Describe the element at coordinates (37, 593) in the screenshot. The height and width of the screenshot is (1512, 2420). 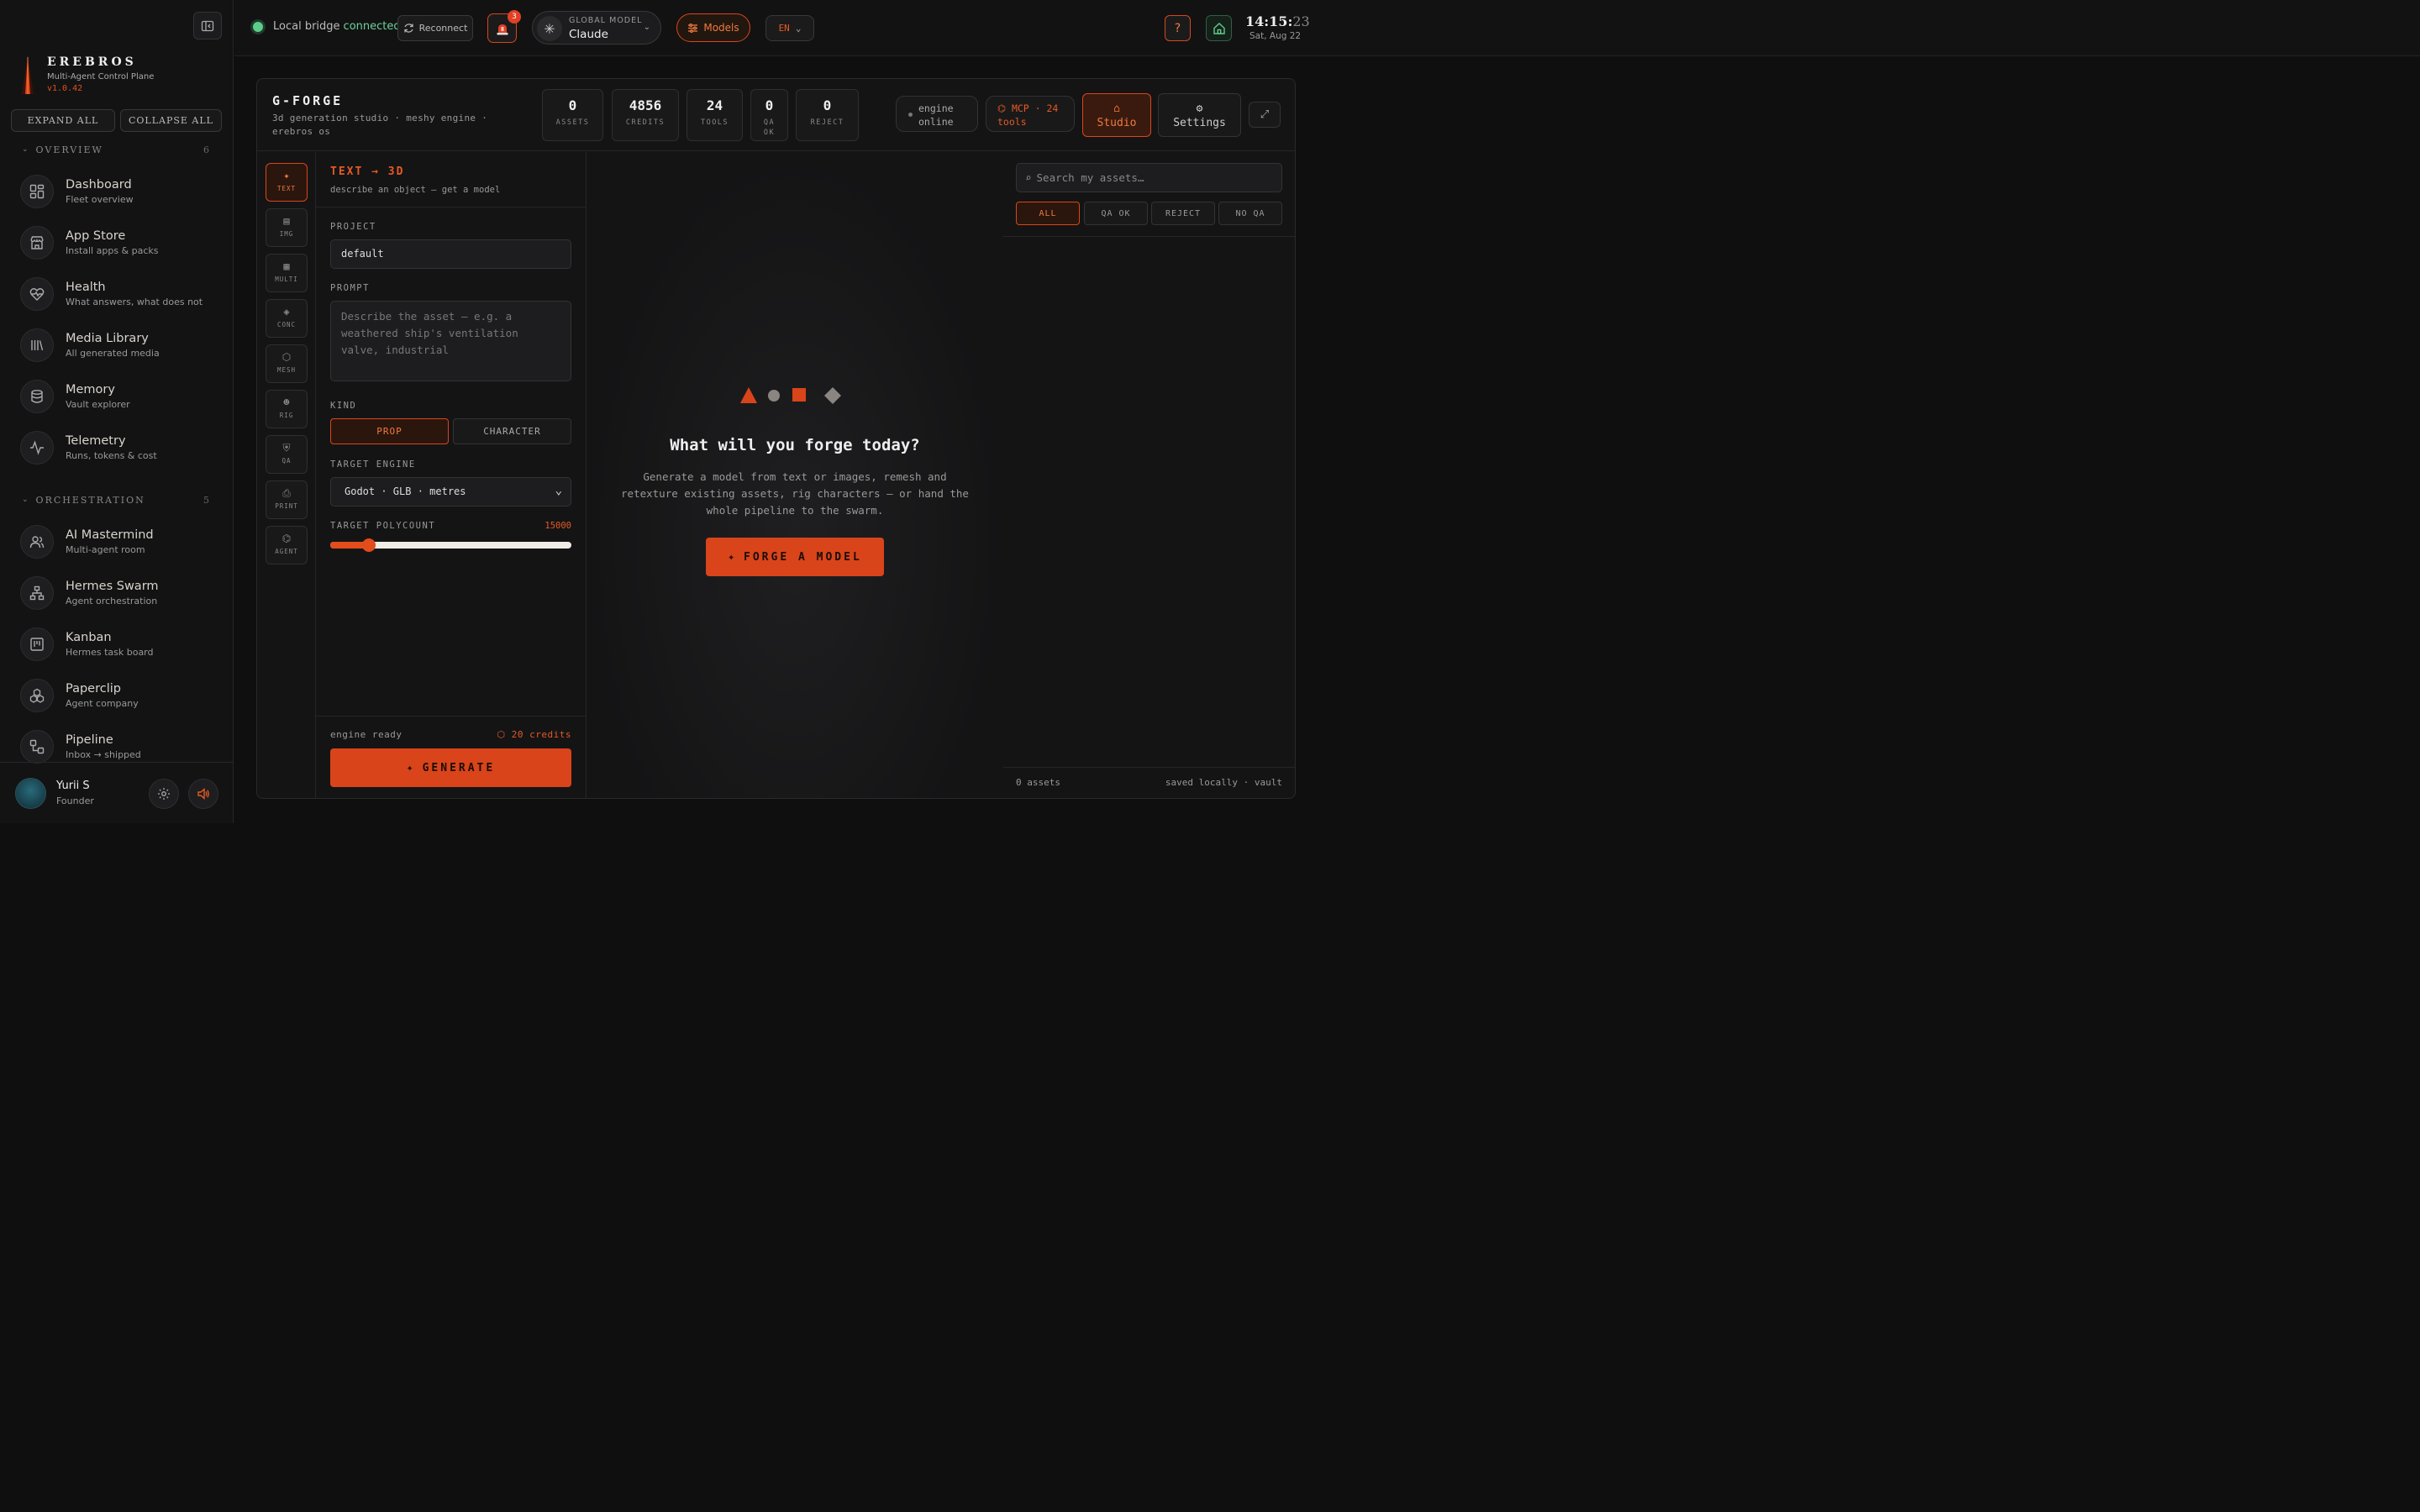
I see `network-icon` at that location.